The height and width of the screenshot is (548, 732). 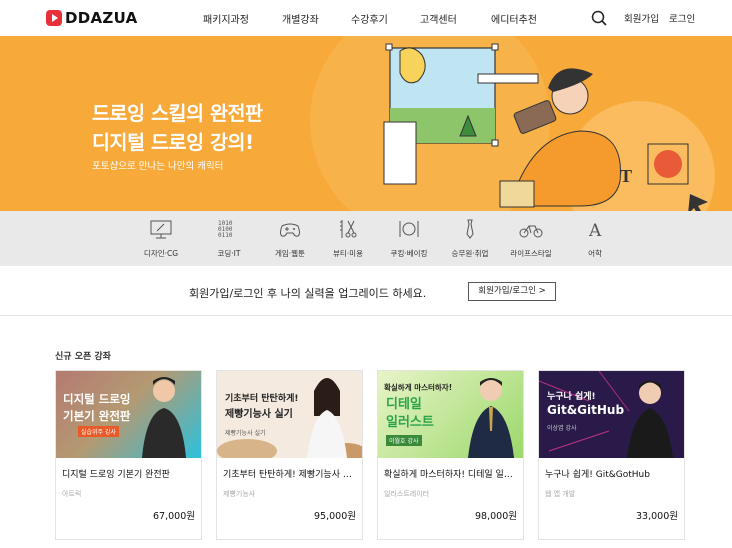 I want to click on play-logo-icon, so click(x=54, y=18).